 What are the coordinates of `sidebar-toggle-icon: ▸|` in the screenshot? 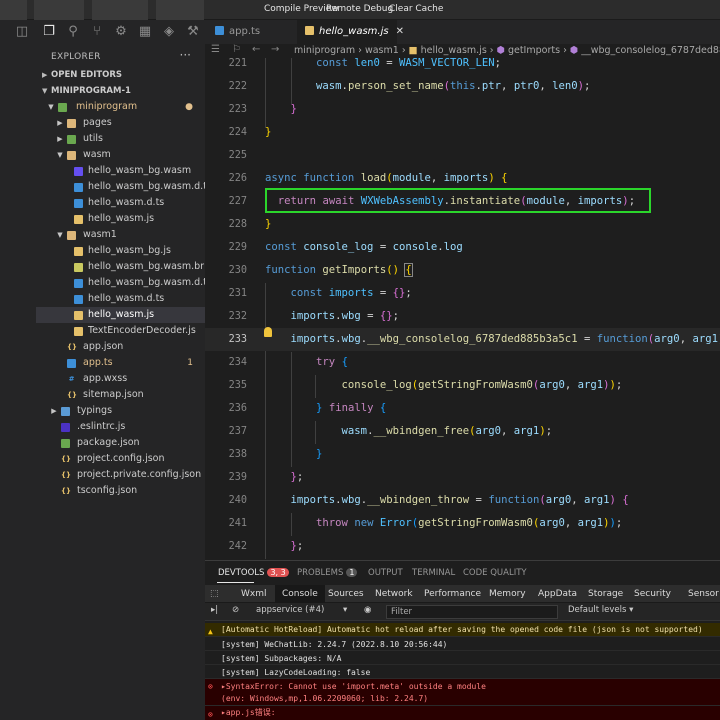 It's located at (214, 610).